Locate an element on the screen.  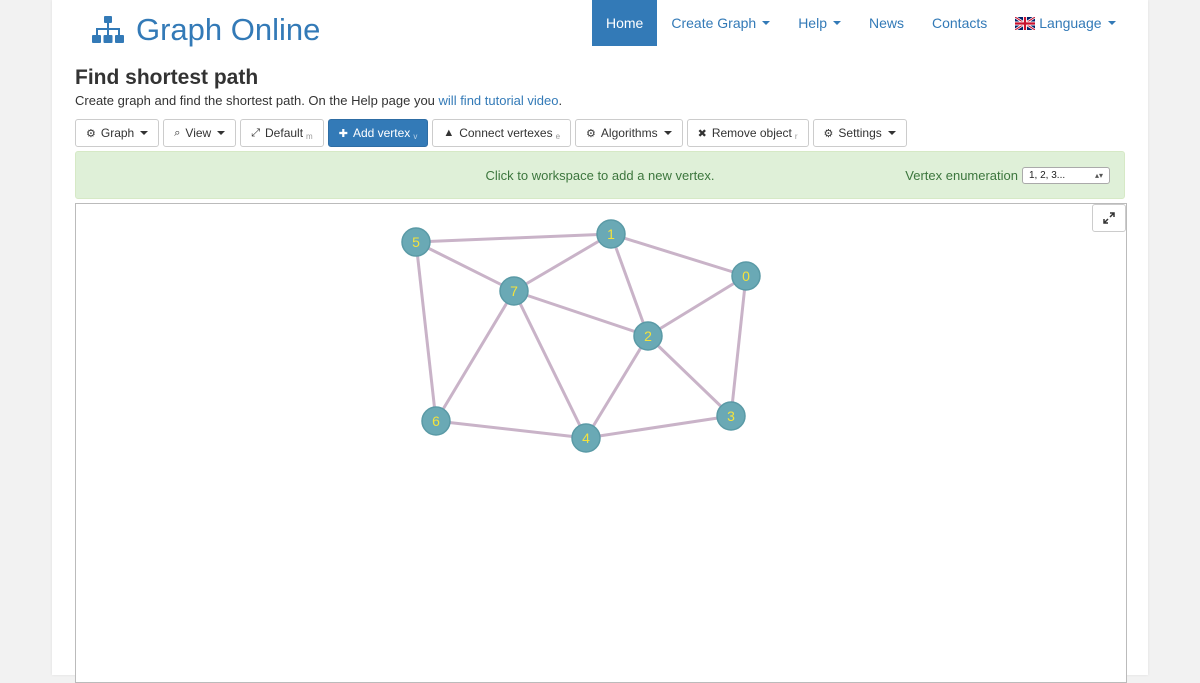
algorithms-button: ⚙ Algorithms is located at coordinates (629, 133).